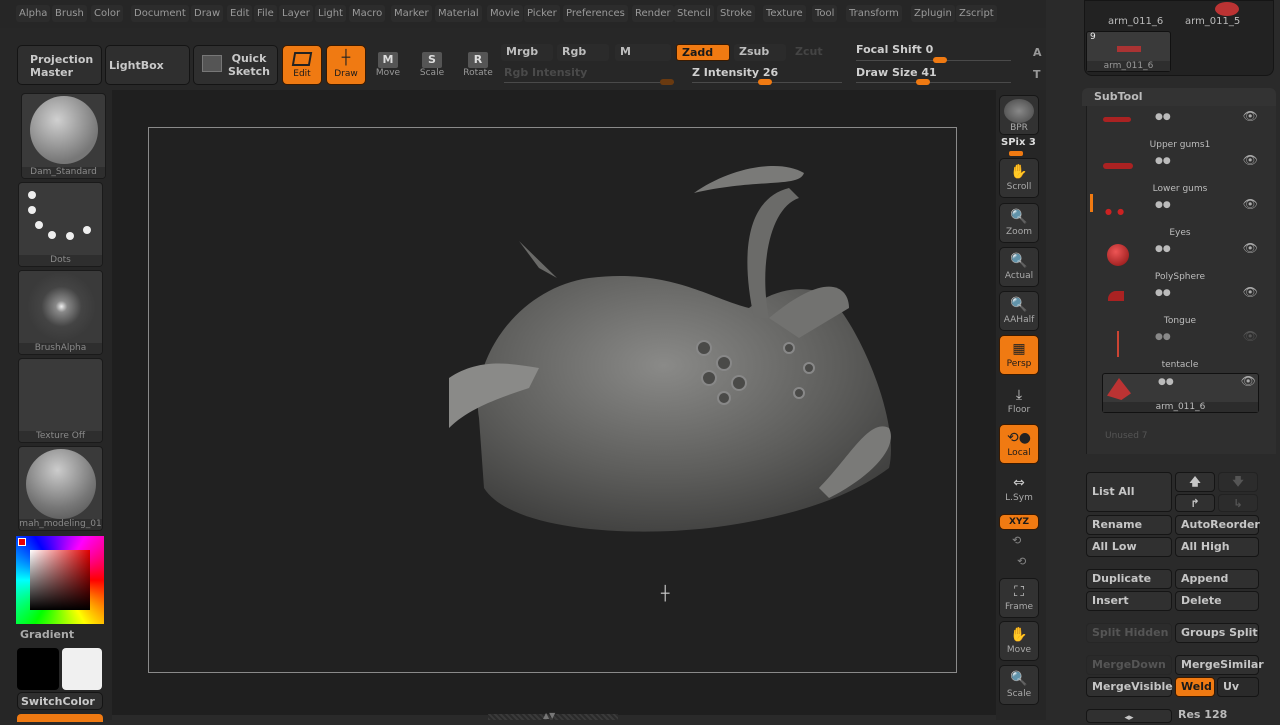 The image size is (1280, 725). What do you see at coordinates (940, 60) in the screenshot?
I see `focal-shift-knob` at bounding box center [940, 60].